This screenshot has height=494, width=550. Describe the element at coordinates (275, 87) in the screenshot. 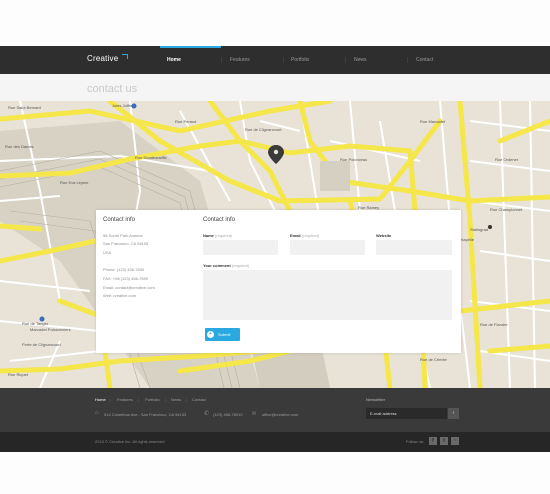

I see `page-title-bar` at that location.